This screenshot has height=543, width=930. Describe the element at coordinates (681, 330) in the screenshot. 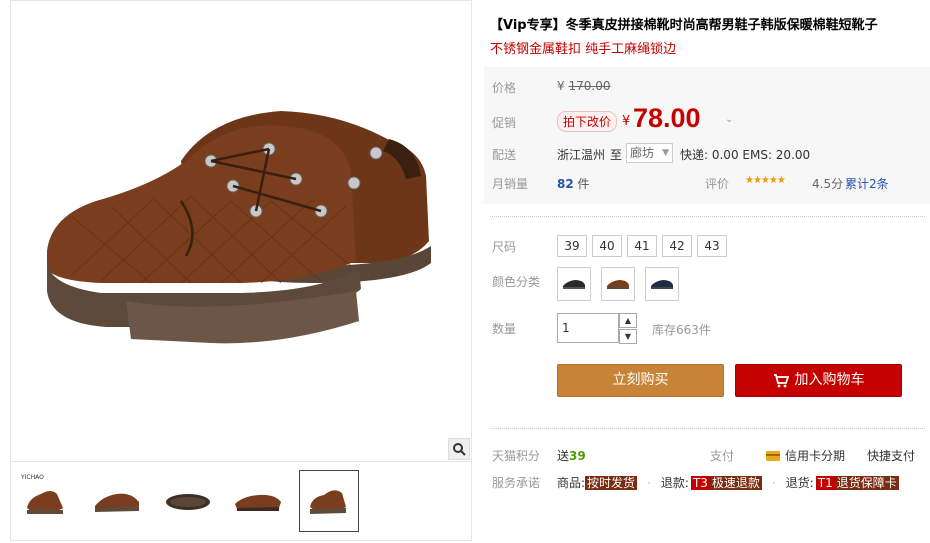

I see `stock-count: 库存663件` at that location.